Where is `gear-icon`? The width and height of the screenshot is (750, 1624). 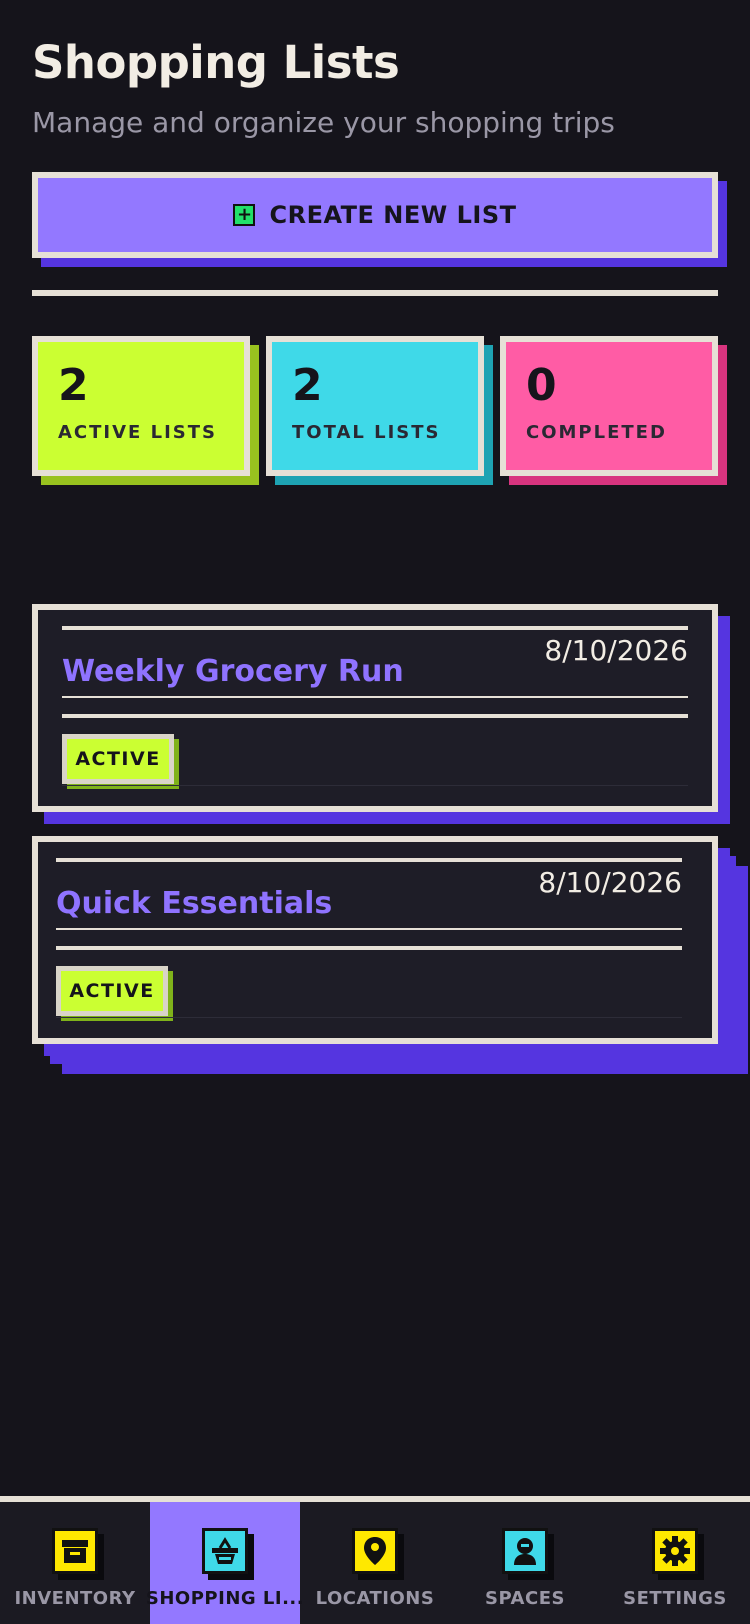
gear-icon is located at coordinates (675, 1551).